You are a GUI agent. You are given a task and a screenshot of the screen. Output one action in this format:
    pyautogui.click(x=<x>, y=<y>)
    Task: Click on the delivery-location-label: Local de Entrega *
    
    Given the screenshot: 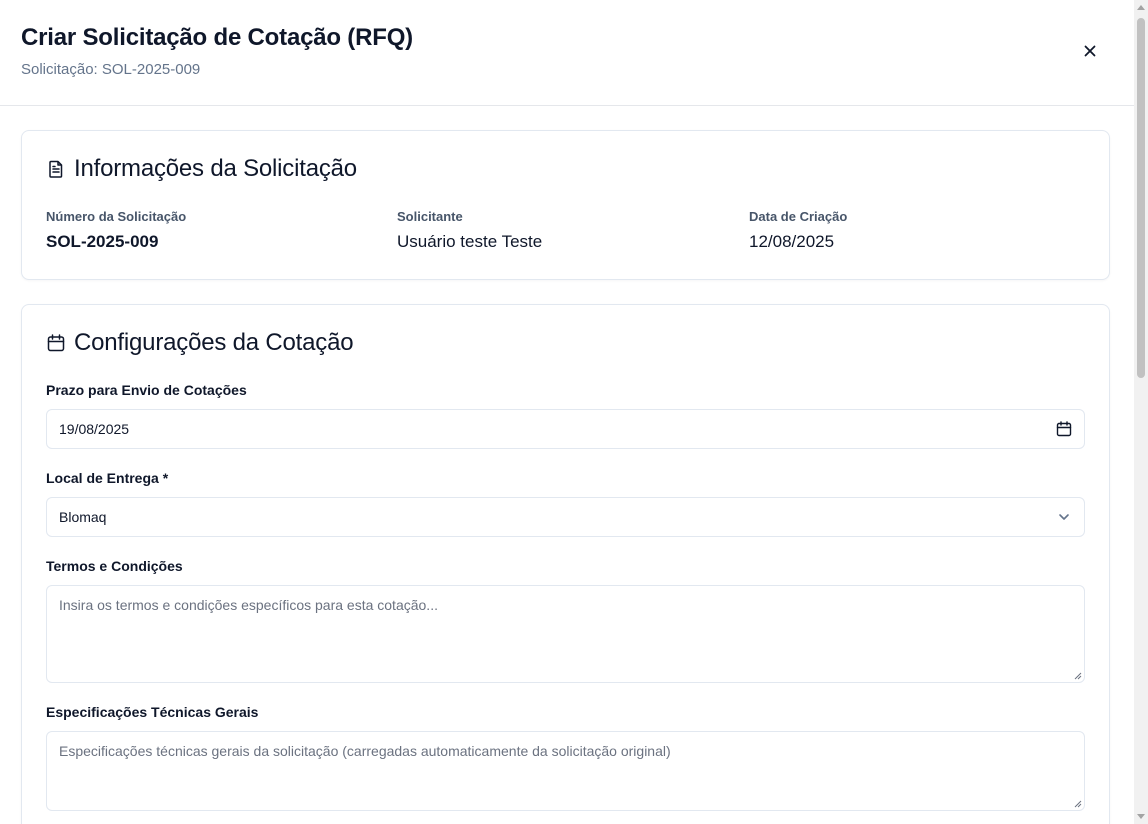 What is the action you would take?
    pyautogui.click(x=107, y=478)
    